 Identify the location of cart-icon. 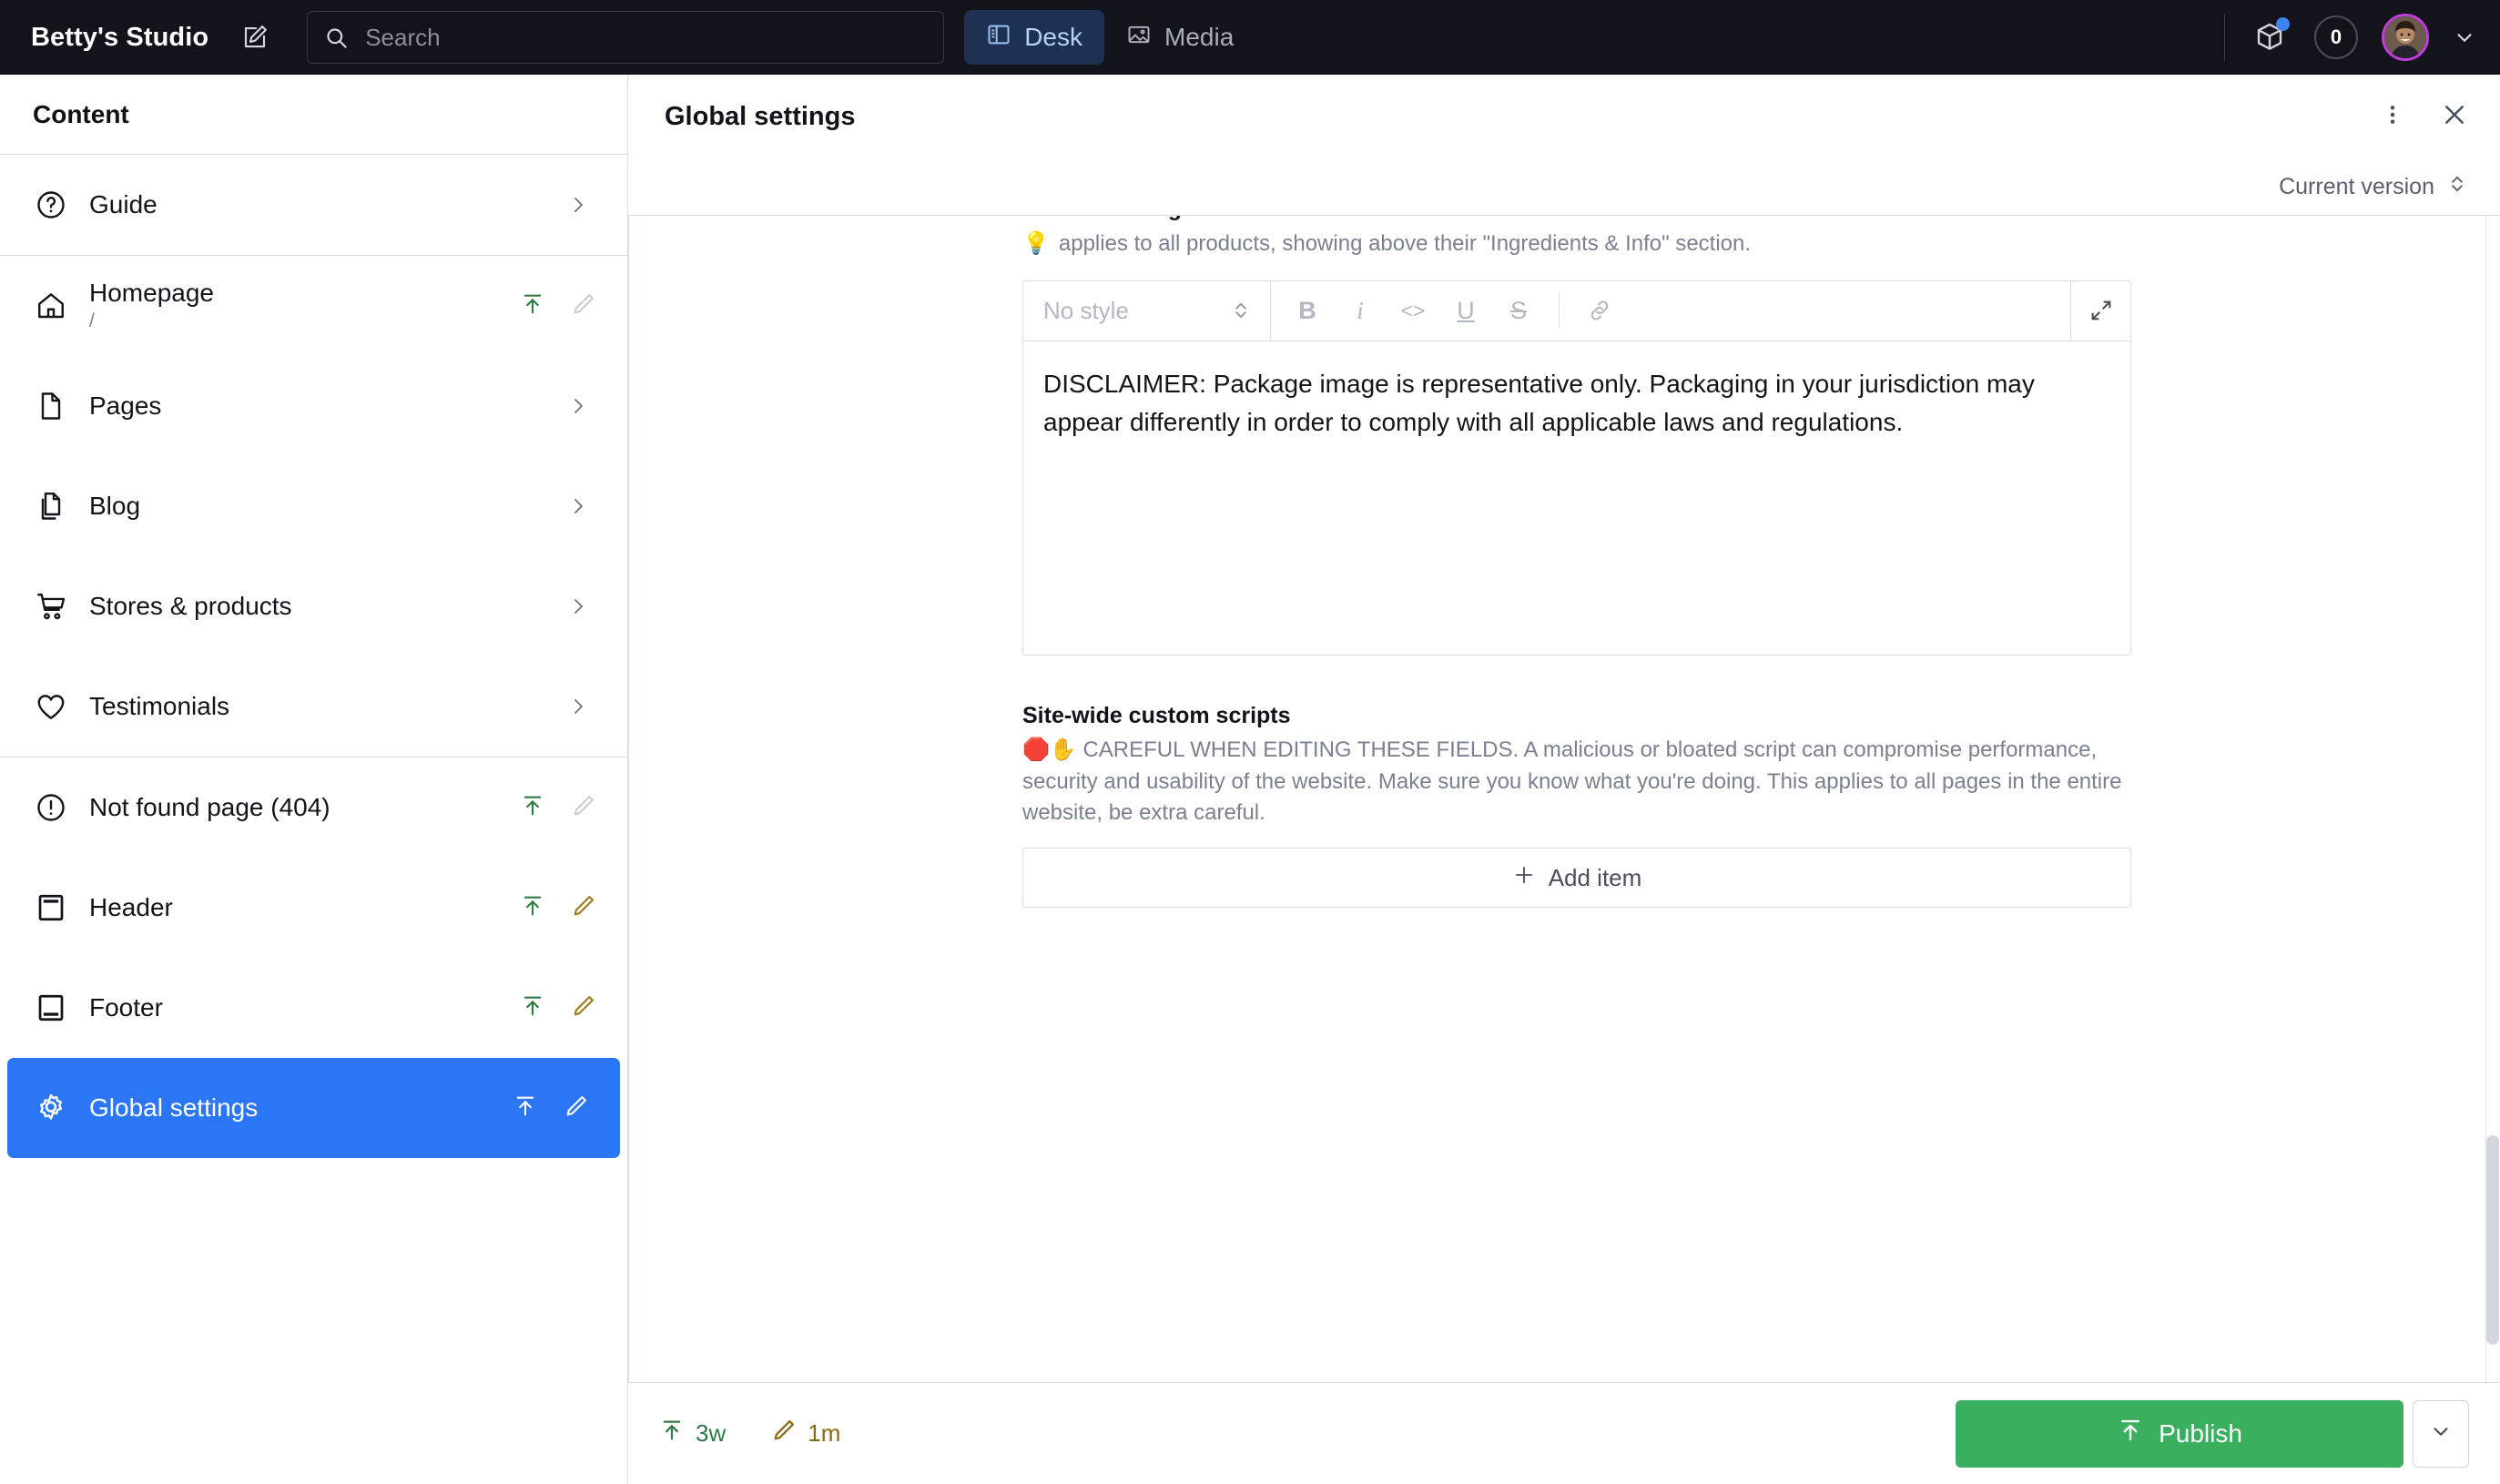
(51, 606).